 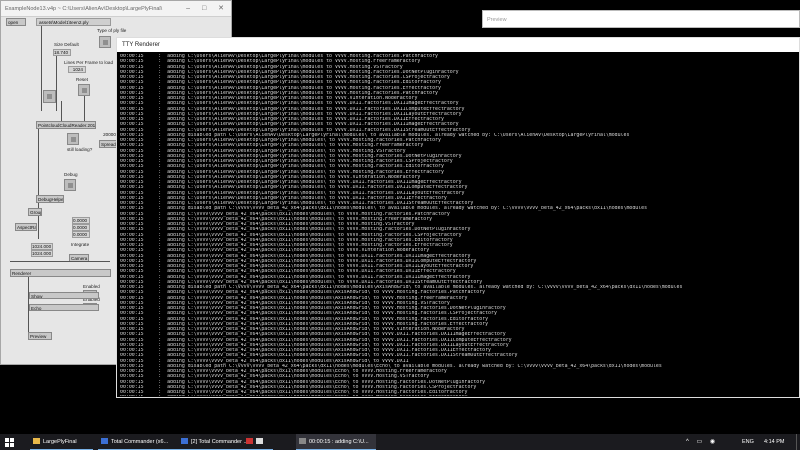 I want to click on group-node: Group, so click(x=35, y=212).